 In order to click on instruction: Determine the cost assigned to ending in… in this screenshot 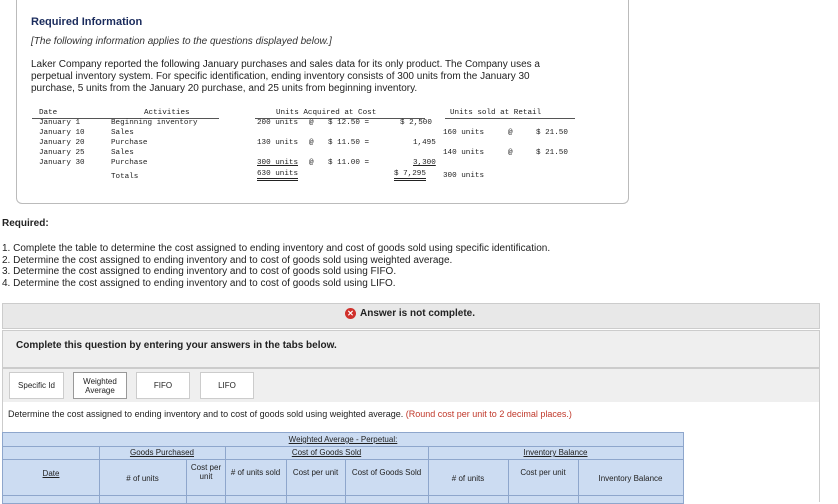, I will do `click(290, 414)`.